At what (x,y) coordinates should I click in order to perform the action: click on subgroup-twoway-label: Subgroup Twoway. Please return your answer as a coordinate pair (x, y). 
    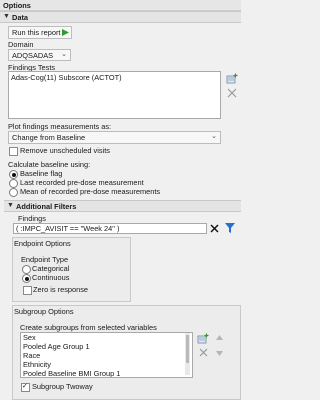
    Looking at the image, I should click on (62, 386).